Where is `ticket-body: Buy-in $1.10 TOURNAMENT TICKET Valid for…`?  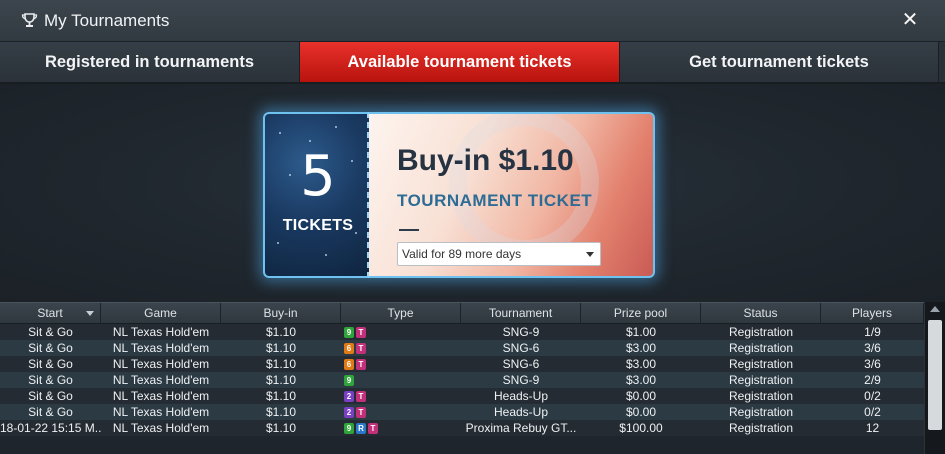
ticket-body: Buy-in $1.10 TOURNAMENT TICKET Valid for… is located at coordinates (512, 195).